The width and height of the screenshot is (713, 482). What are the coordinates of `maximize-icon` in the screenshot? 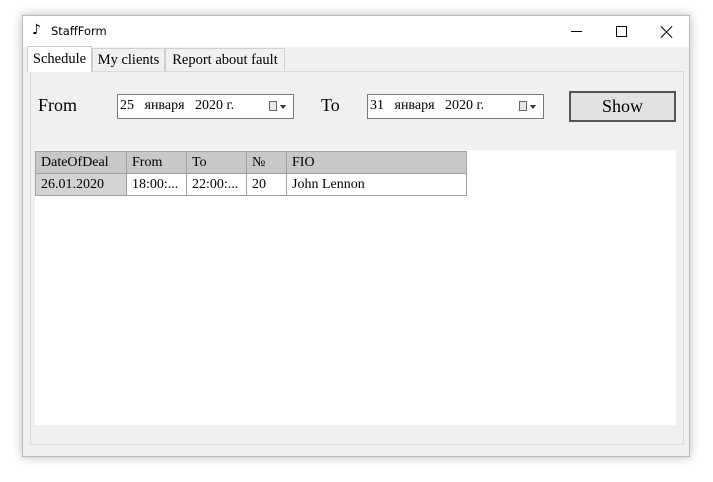 It's located at (621, 31).